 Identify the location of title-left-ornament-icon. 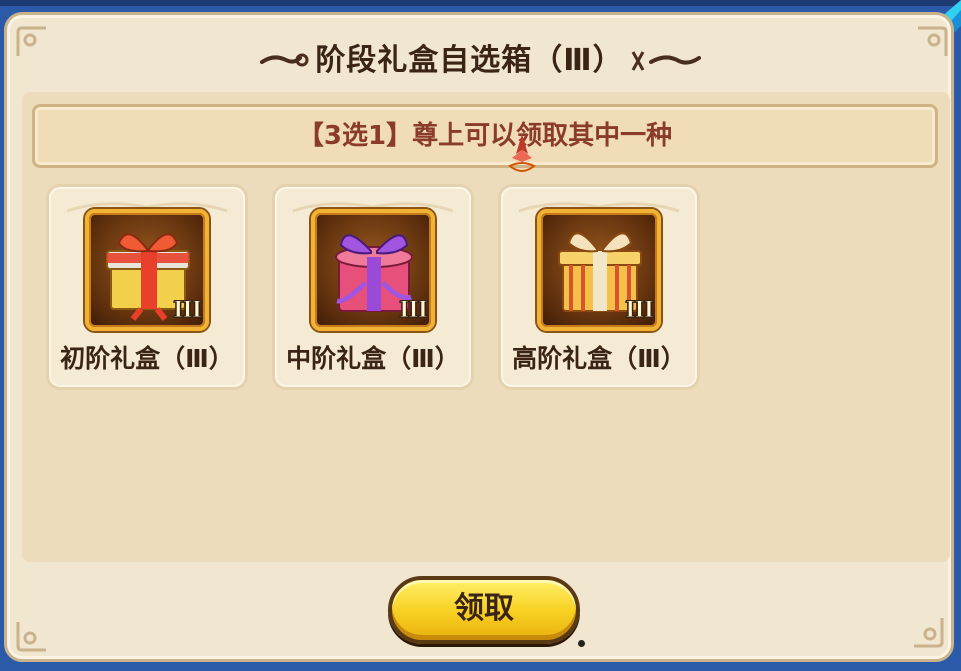
(284, 60).